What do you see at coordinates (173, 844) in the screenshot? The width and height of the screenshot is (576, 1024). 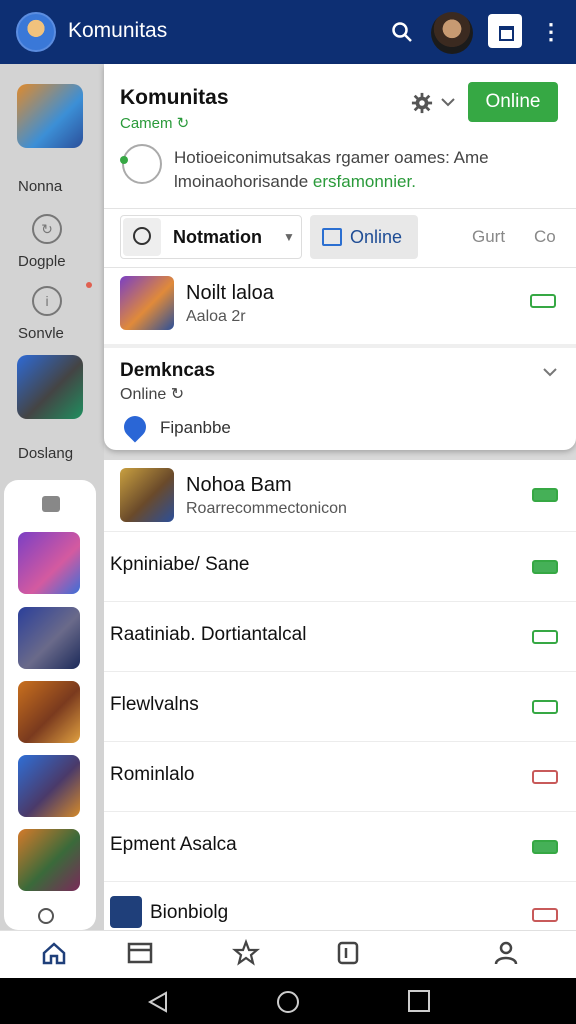 I see `list-item-label: Epment Asalca` at bounding box center [173, 844].